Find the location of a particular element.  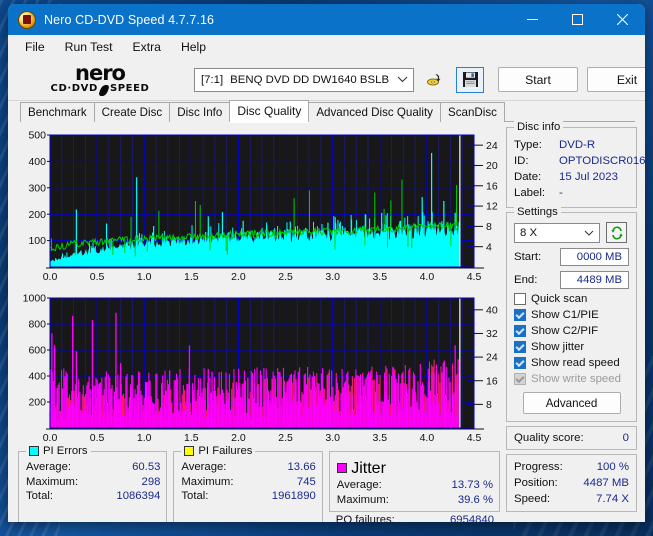

label: Speed: is located at coordinates (532, 499).